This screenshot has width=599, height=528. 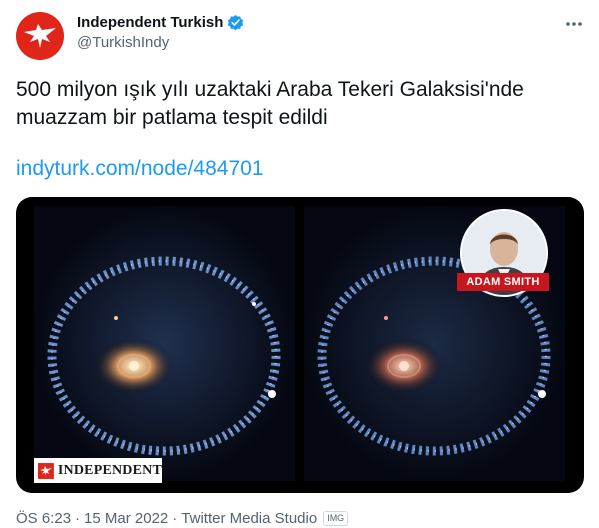 I want to click on more-options-button, so click(x=574, y=24).